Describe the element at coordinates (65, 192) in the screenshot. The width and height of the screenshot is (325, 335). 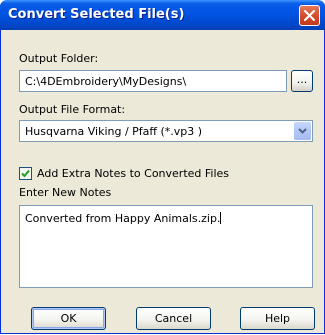
I see `enter-notes-label: Enter New Notes` at that location.